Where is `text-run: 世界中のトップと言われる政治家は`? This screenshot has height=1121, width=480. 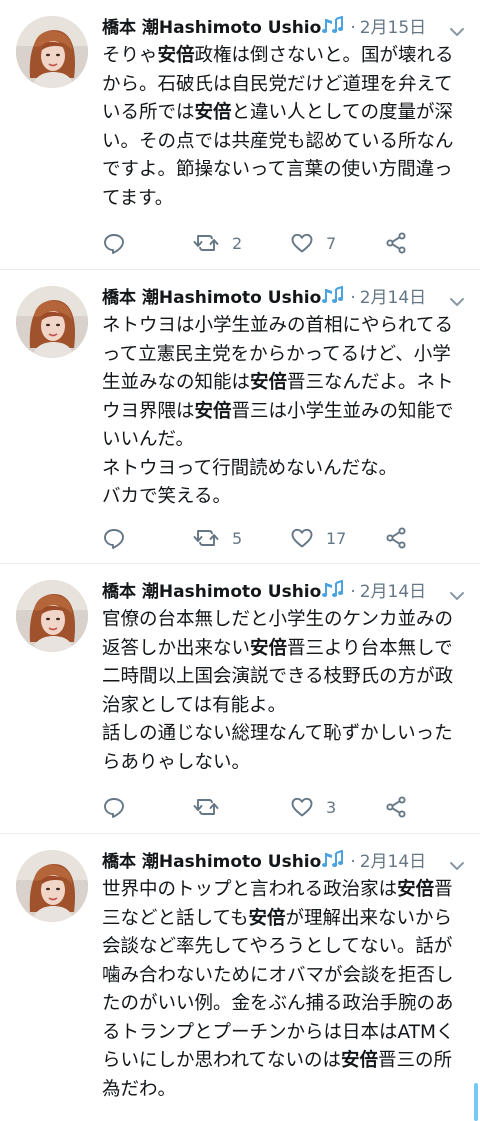 text-run: 世界中のトップと言われる政治家は is located at coordinates (250, 889).